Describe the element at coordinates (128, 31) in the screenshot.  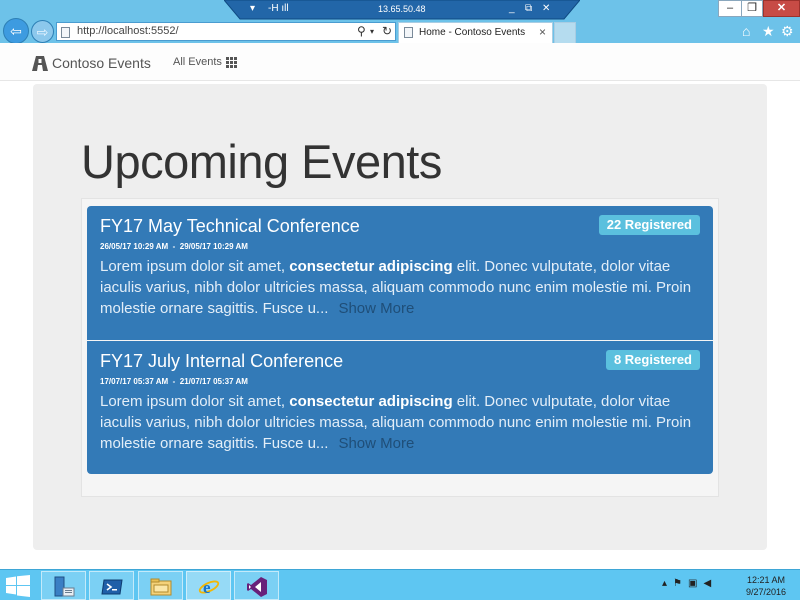
I see `address-url: http://localhost:5552/` at that location.